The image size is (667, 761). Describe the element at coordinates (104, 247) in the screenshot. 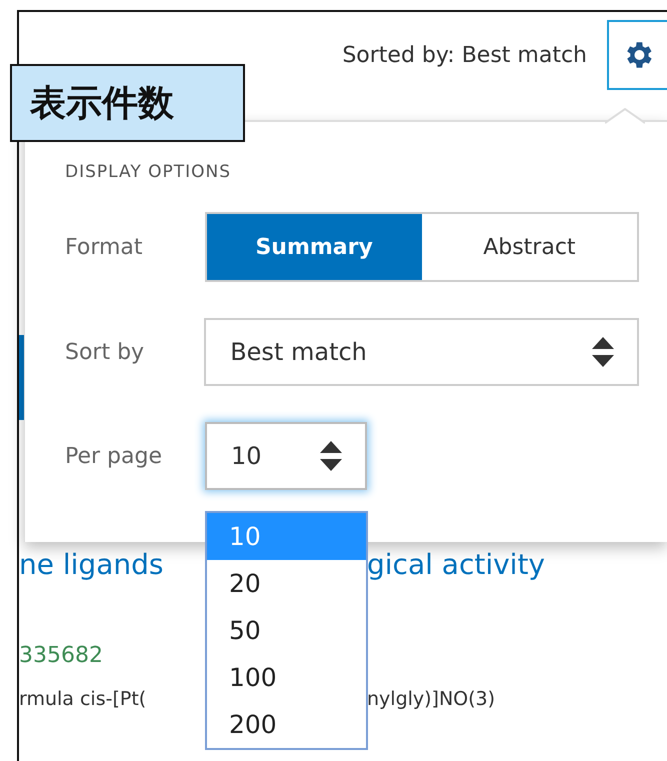

I see `format-label: Format` at that location.